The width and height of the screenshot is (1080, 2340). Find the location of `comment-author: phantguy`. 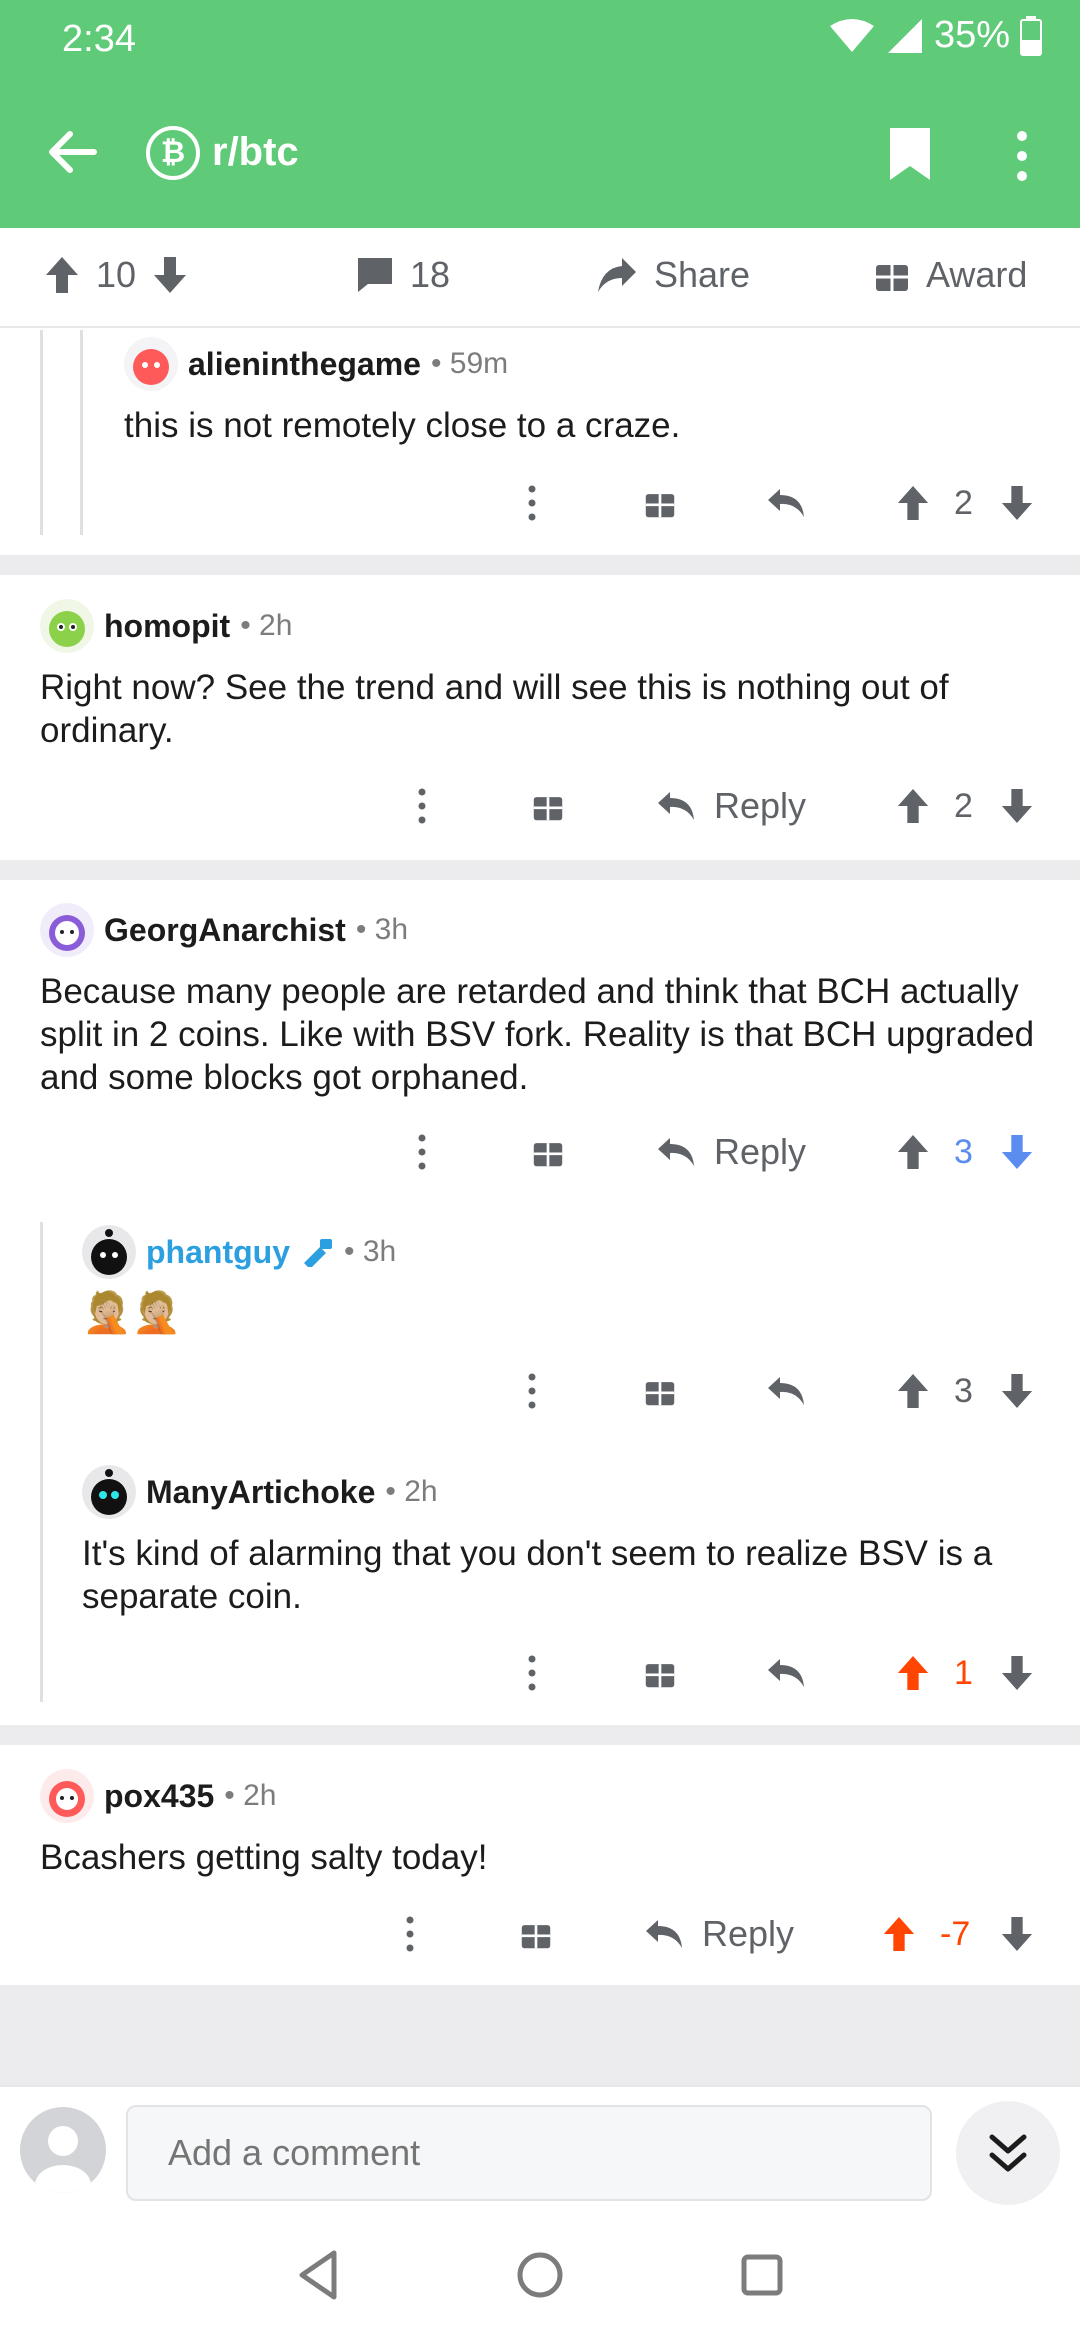

comment-author: phantguy is located at coordinates (218, 1252).